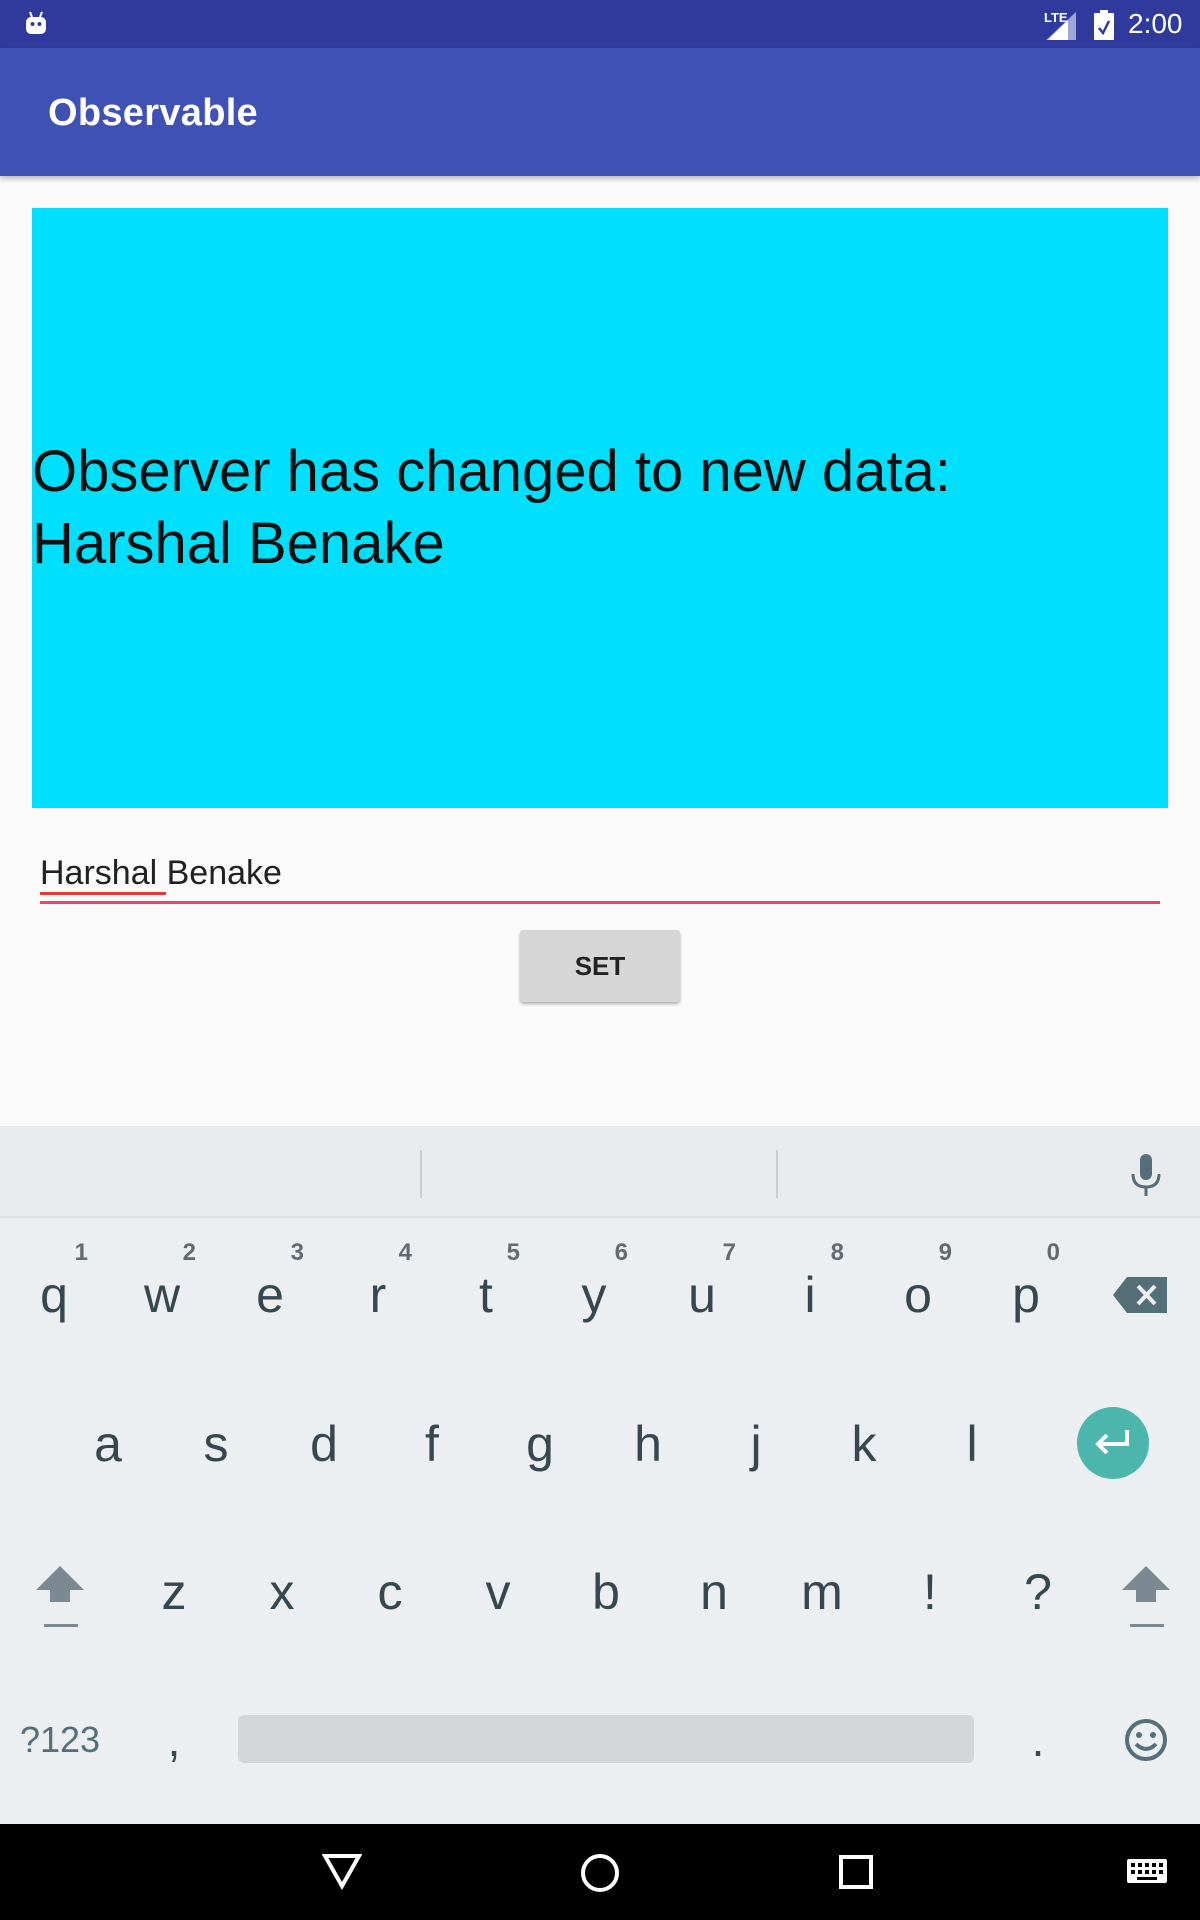 Image resolution: width=1200 pixels, height=1920 pixels. What do you see at coordinates (945, 1252) in the screenshot?
I see `key-hint: 9` at bounding box center [945, 1252].